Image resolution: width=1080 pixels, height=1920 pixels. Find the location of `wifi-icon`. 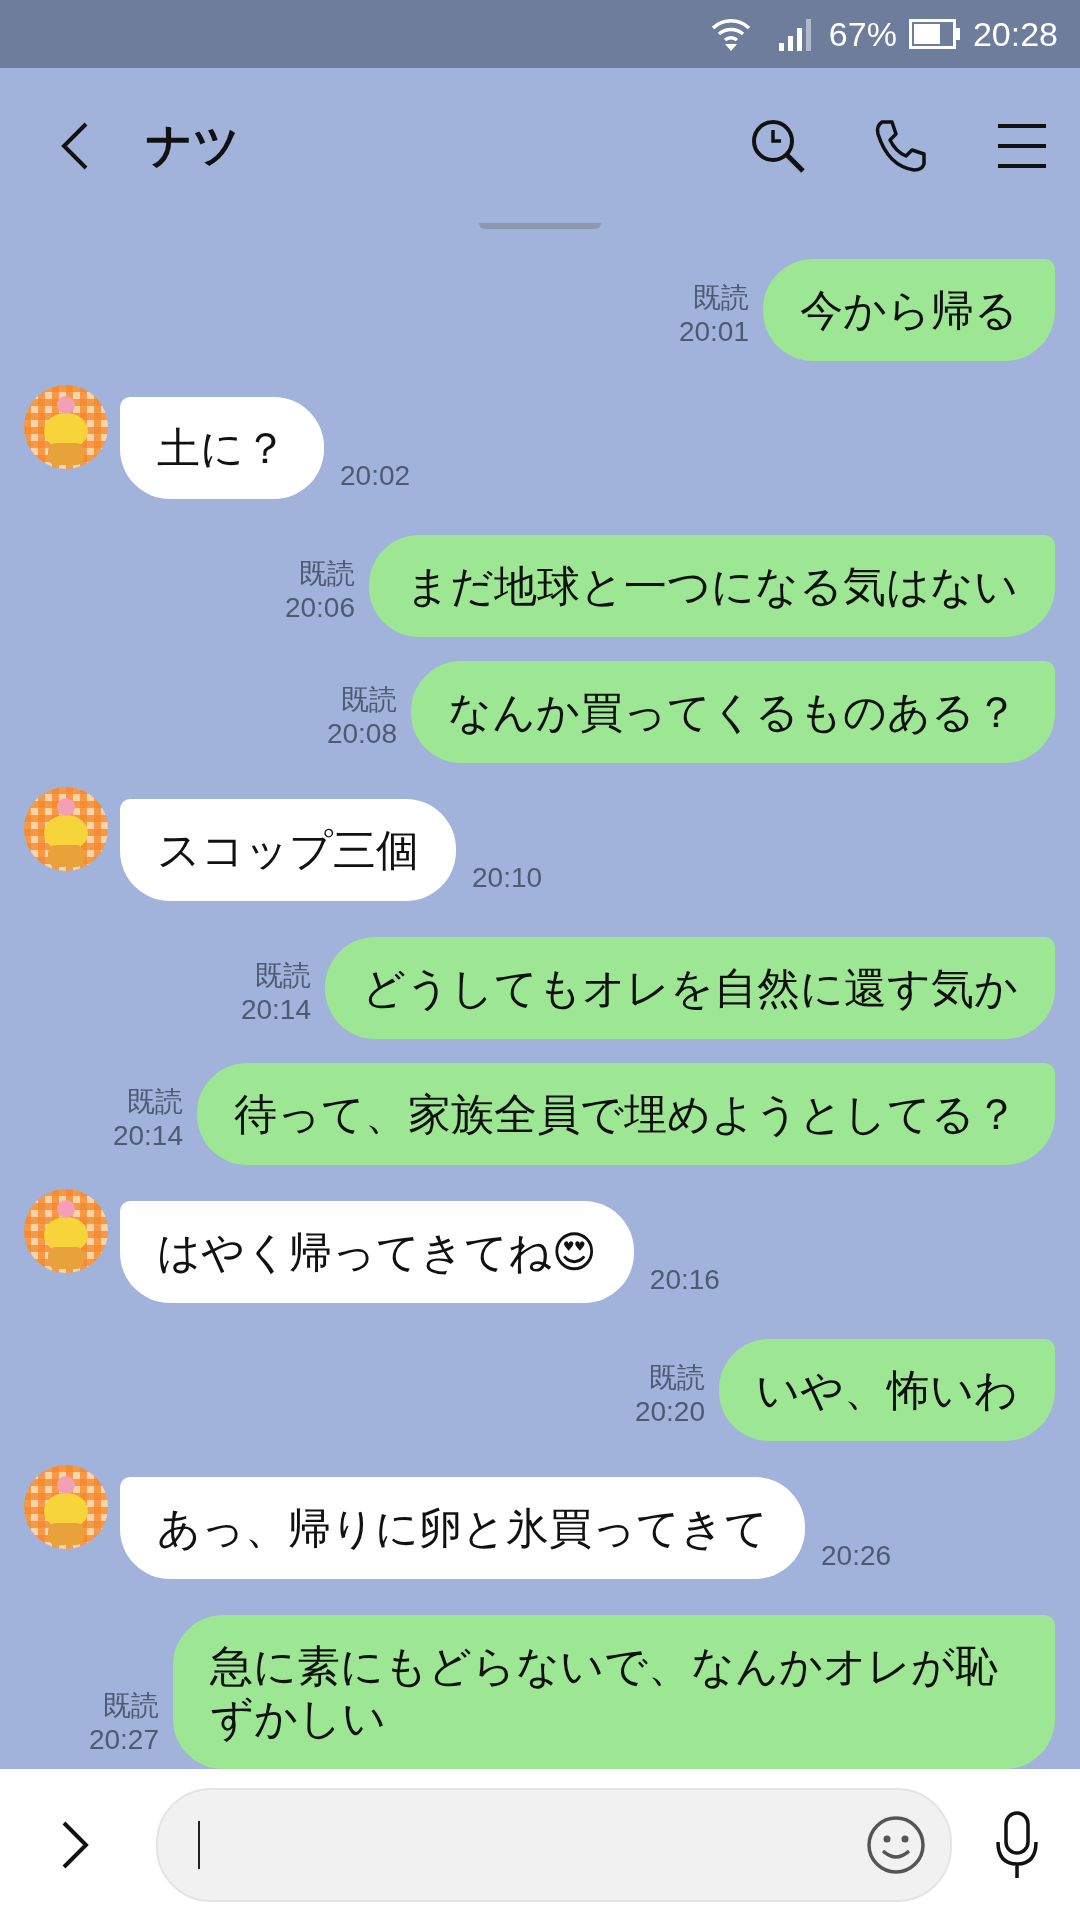

wifi-icon is located at coordinates (730, 34).